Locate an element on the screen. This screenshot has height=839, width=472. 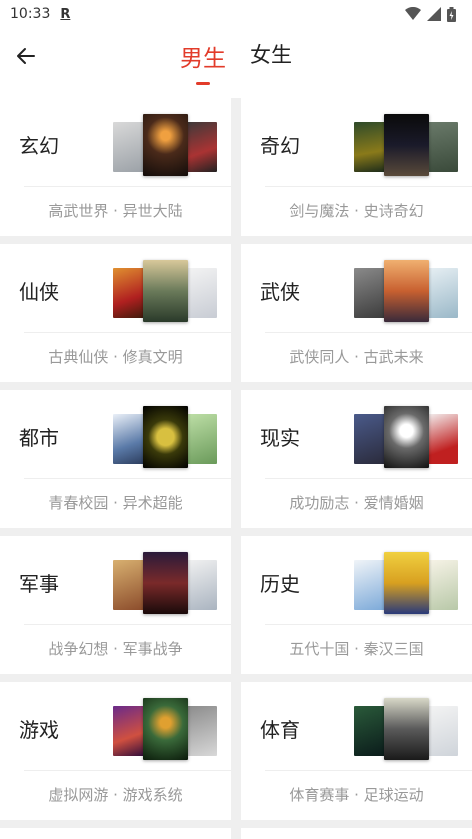
category-title: 现实 is located at coordinates (280, 438).